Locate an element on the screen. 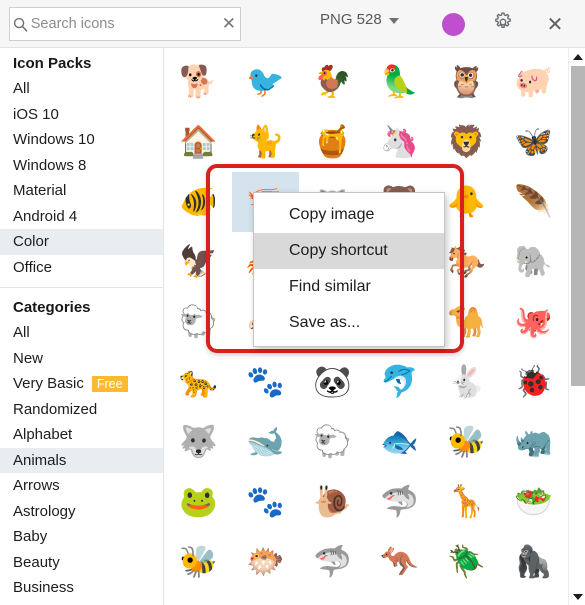 The width and height of the screenshot is (585, 605). icon-cell-gorilla: 🦍 is located at coordinates (533, 562).